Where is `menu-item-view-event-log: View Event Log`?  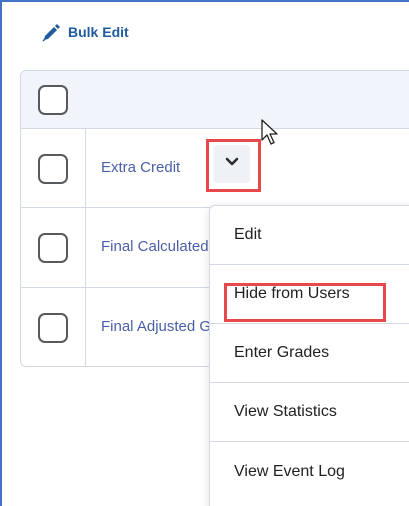 menu-item-view-event-log: View Event Log is located at coordinates (309, 471).